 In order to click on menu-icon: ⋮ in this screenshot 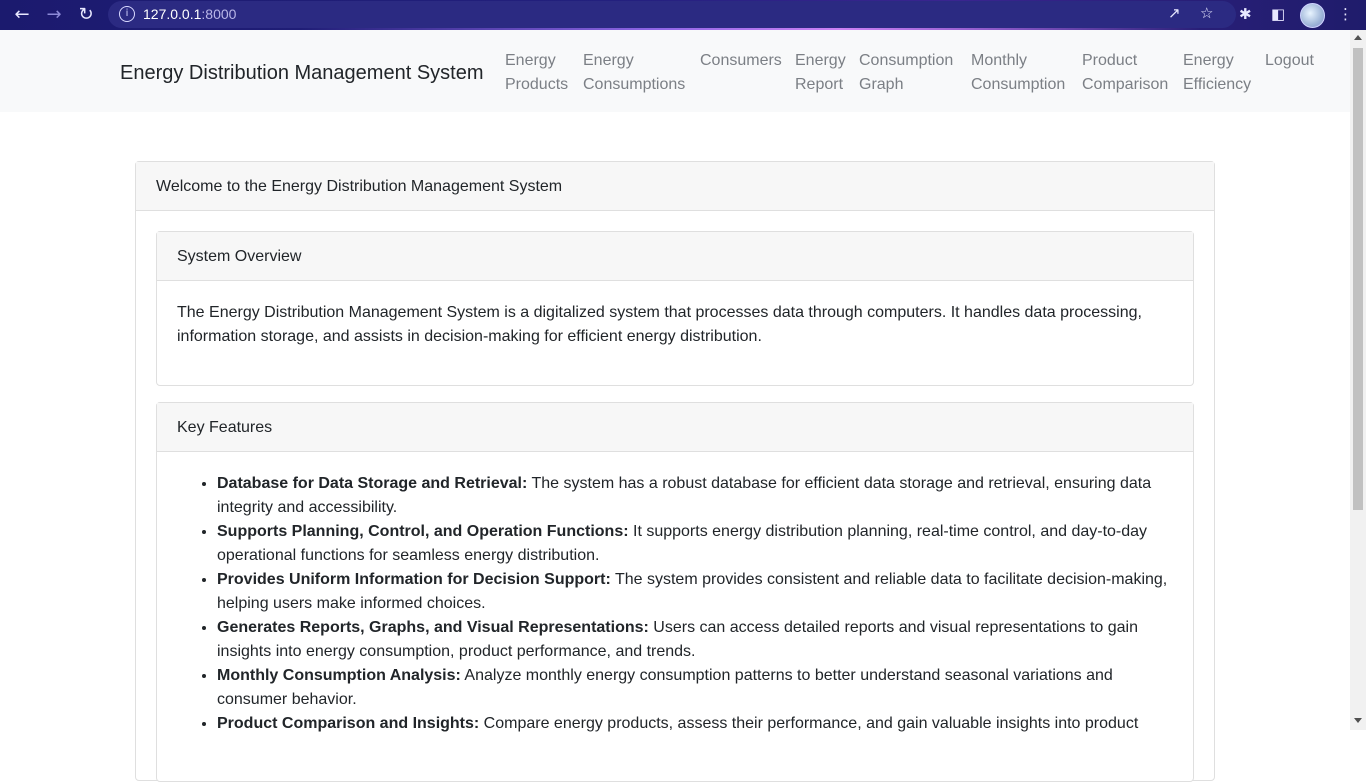, I will do `click(1345, 14)`.